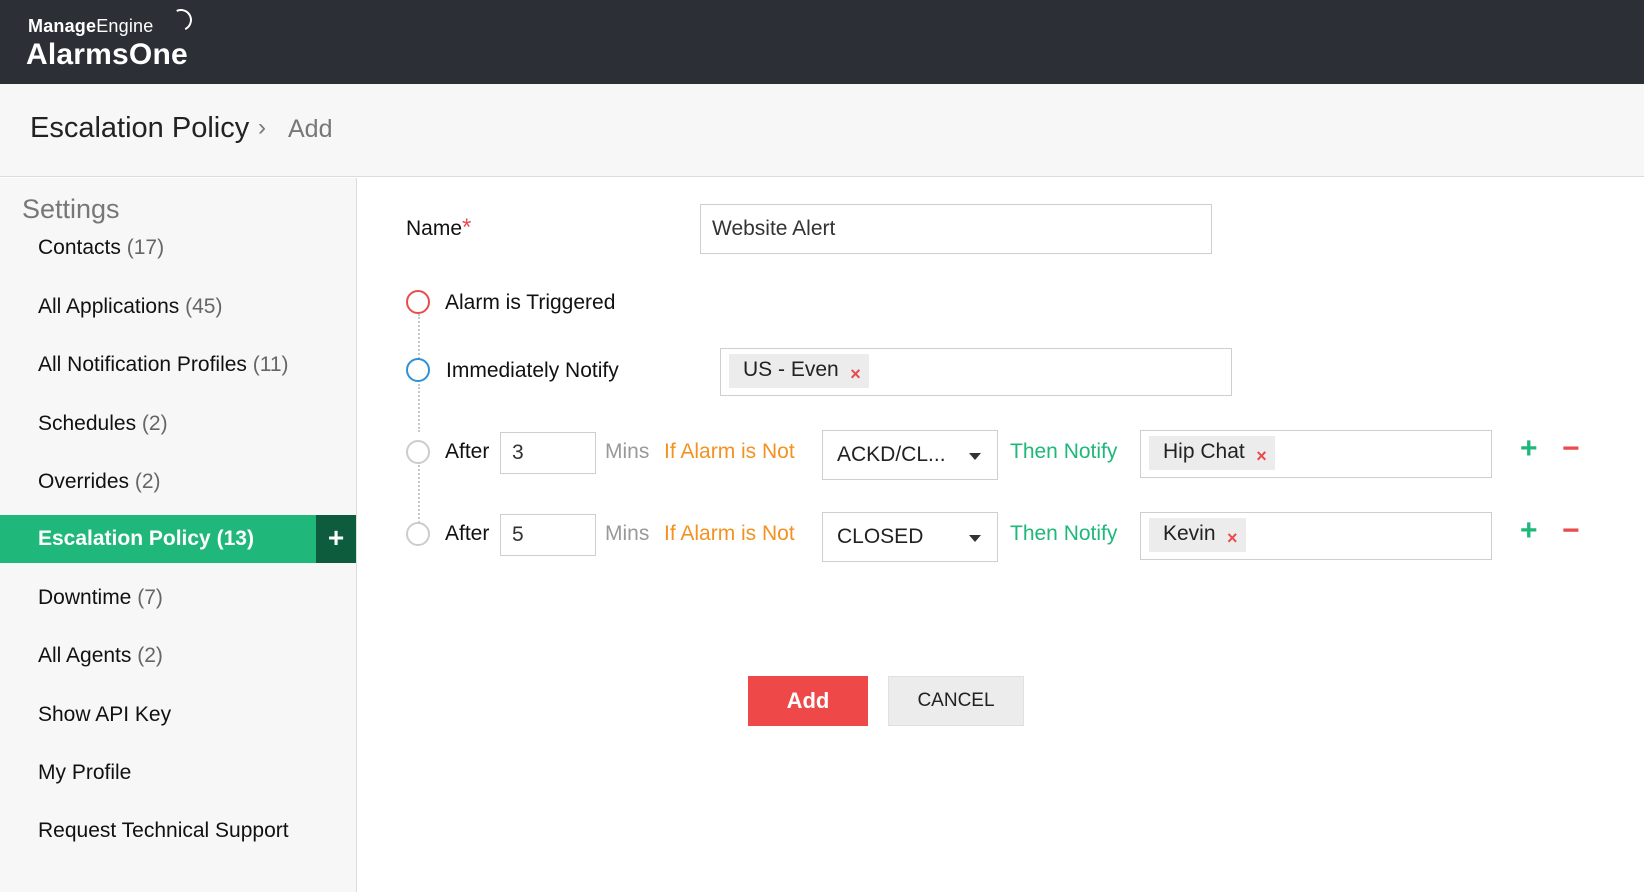 This screenshot has width=1644, height=892. I want to click on add-button: Add, so click(808, 701).